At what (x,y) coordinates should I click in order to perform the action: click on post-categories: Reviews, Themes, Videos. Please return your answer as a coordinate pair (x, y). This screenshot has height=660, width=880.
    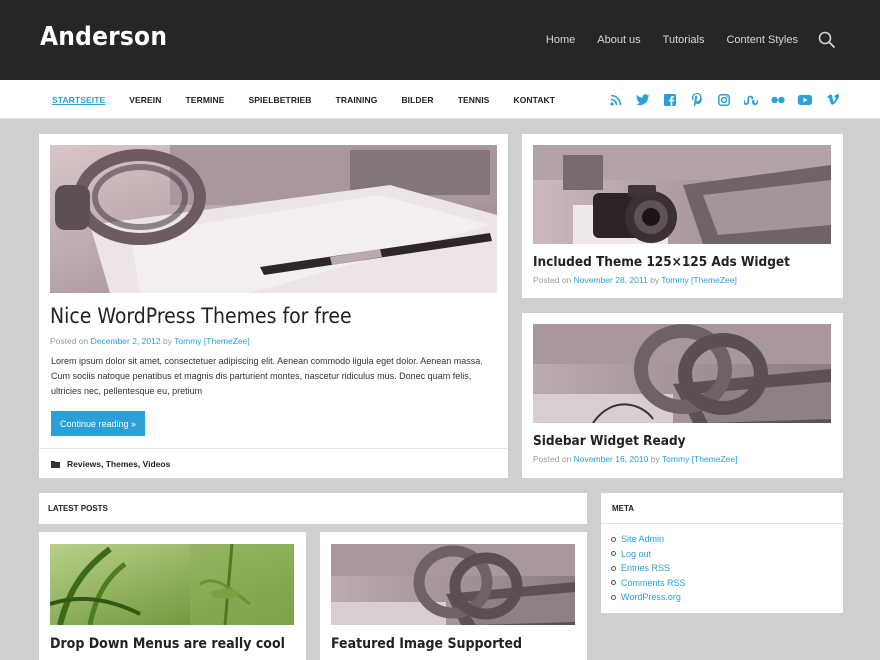
    Looking at the image, I should click on (273, 463).